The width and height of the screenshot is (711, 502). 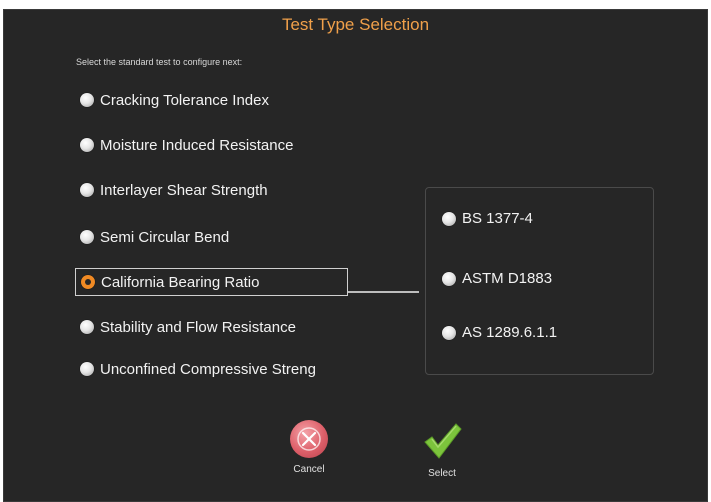 I want to click on standard-subpanel: BS 1377-4 ASTM D1883 AS 1289.6.1.1, so click(x=539, y=281).